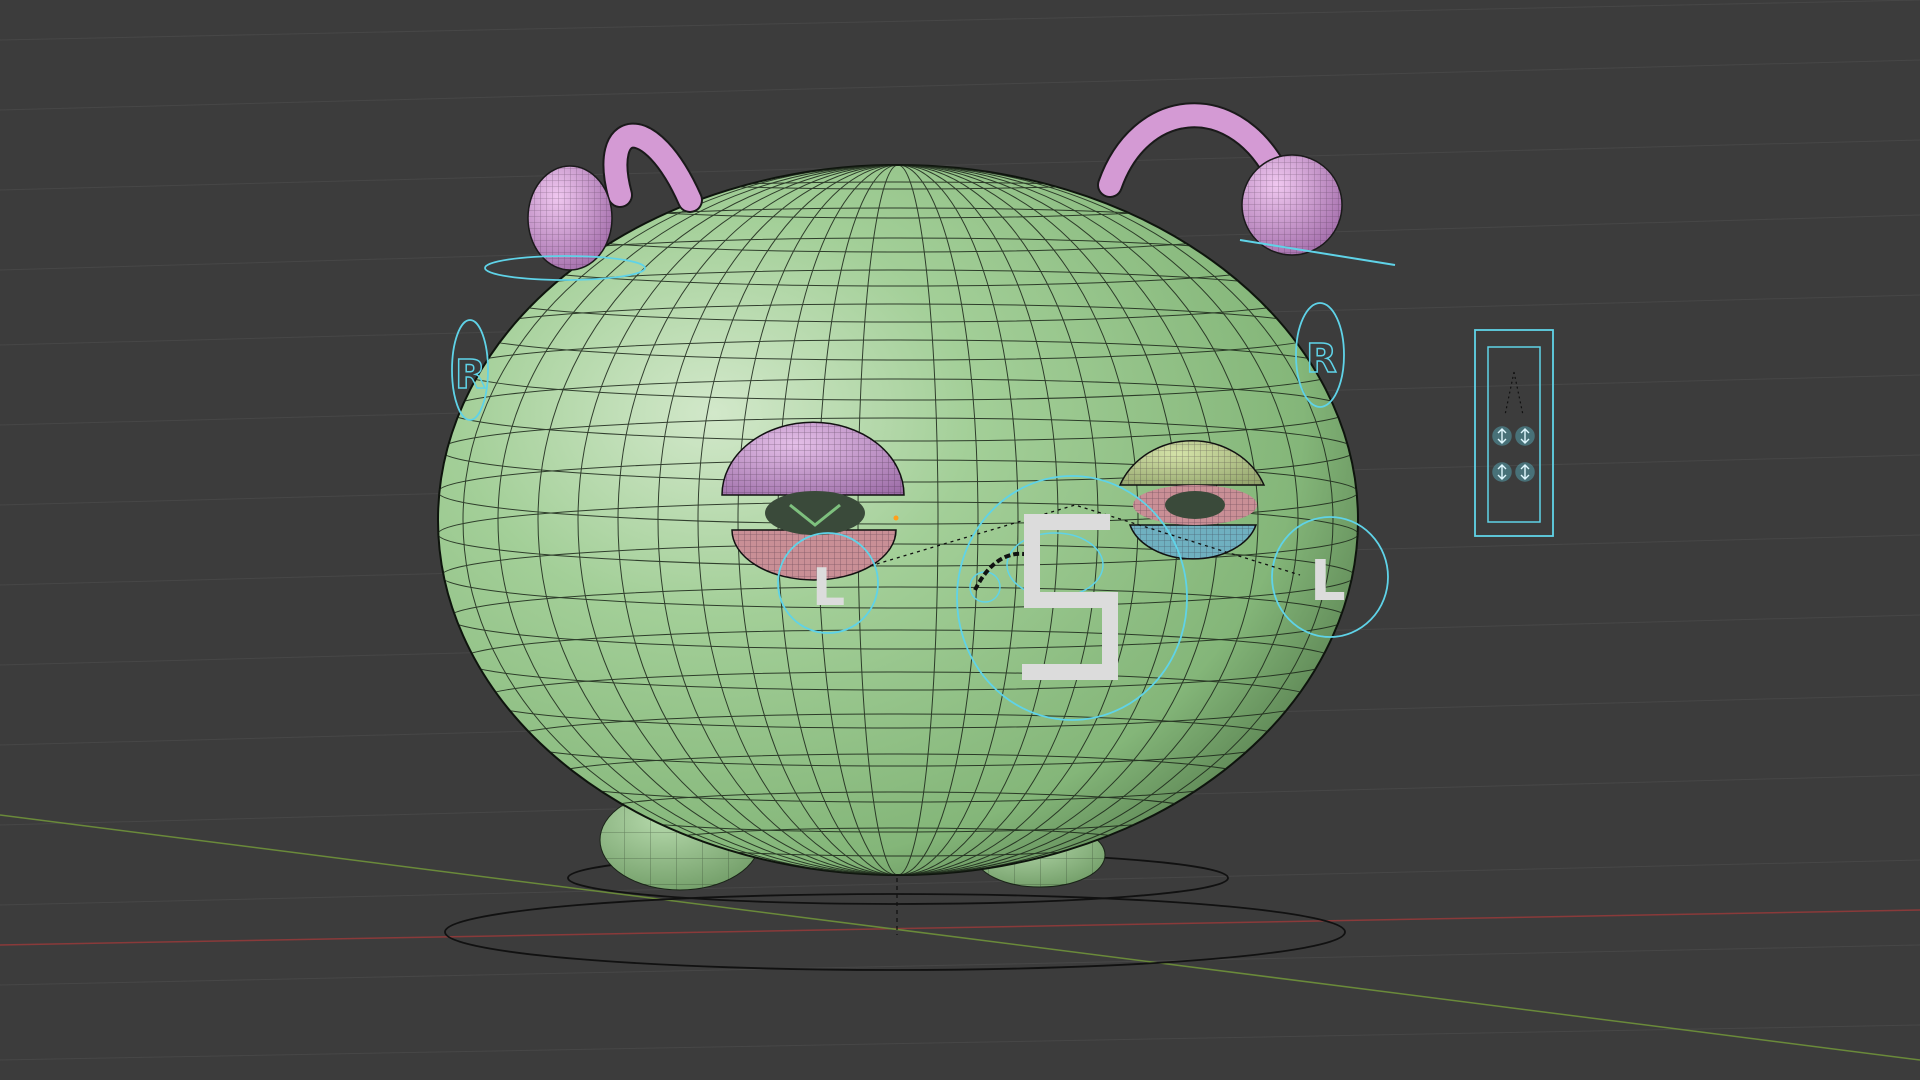  Describe the element at coordinates (470, 375) in the screenshot. I see `ear-left-label: R` at that location.